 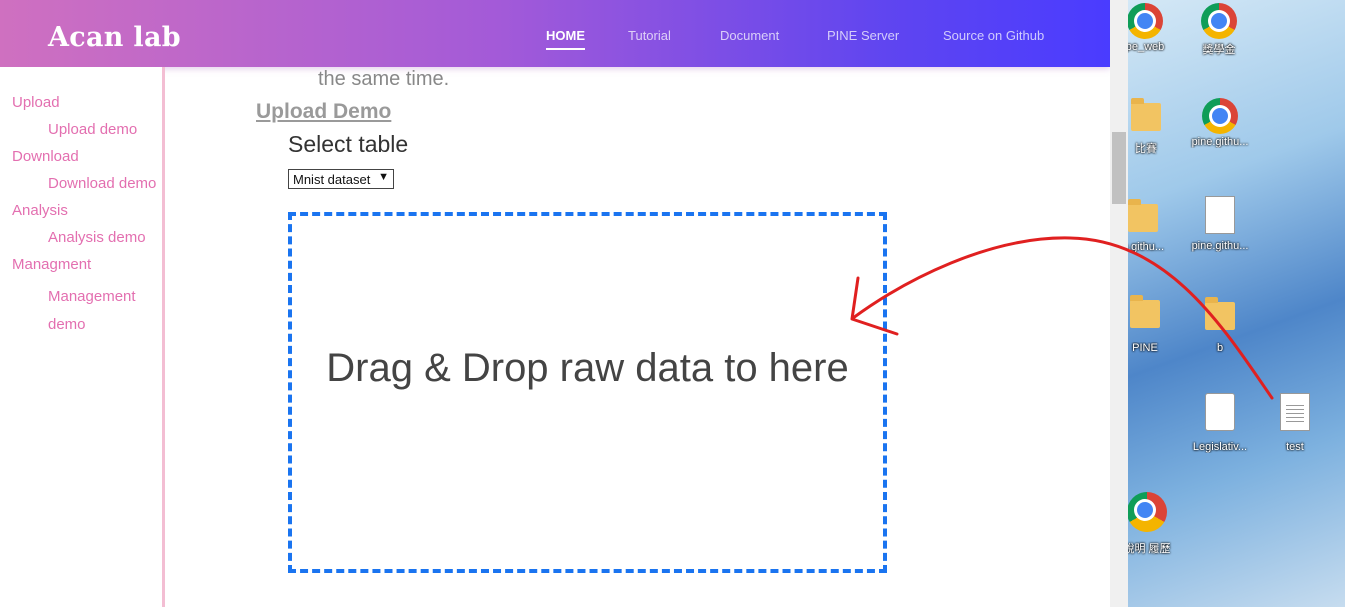 What do you see at coordinates (1220, 412) in the screenshot?
I see `paint-file-icon` at bounding box center [1220, 412].